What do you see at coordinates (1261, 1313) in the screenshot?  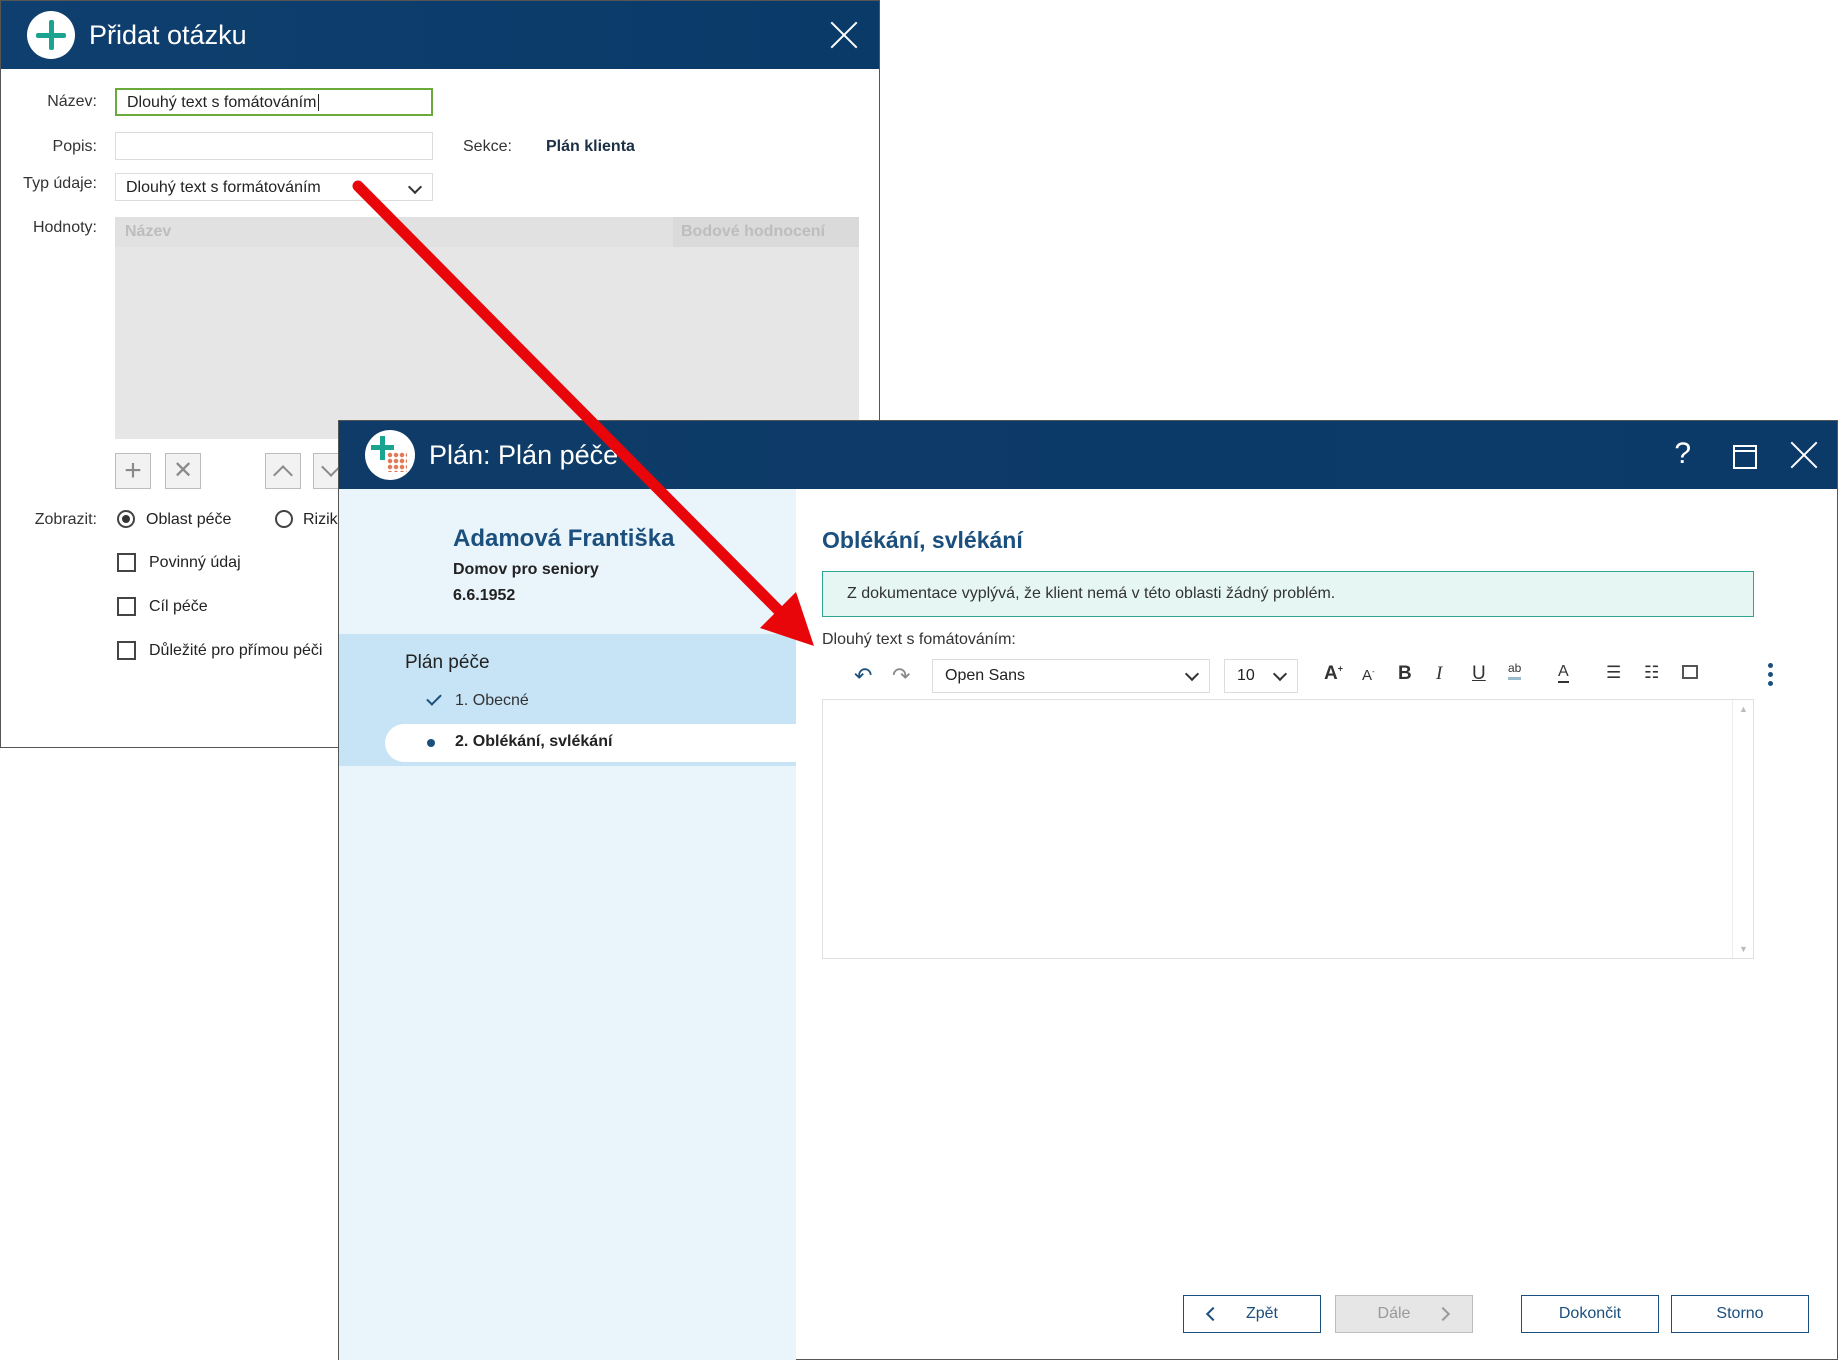 I see `back-button-label: Zpět` at bounding box center [1261, 1313].